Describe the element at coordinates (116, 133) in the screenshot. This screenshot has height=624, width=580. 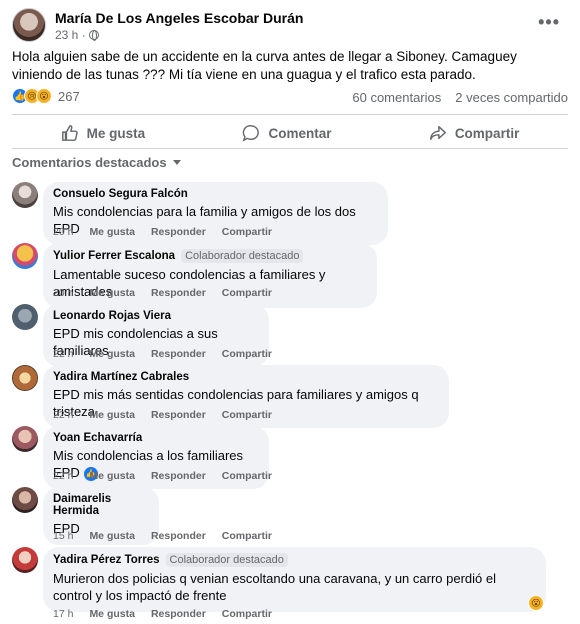
I see `like-button-label: Me gusta` at that location.